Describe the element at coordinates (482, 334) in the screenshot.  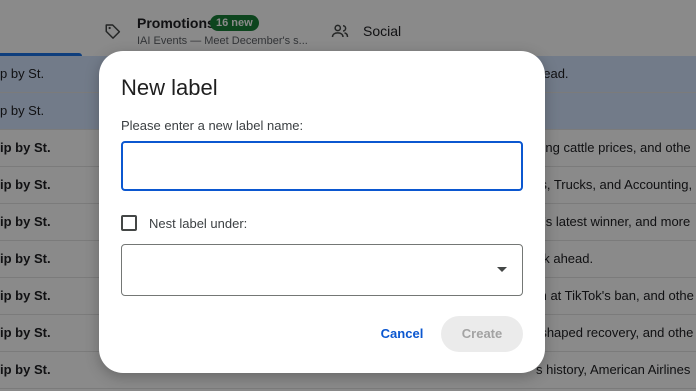
I see `create-button: Create` at that location.